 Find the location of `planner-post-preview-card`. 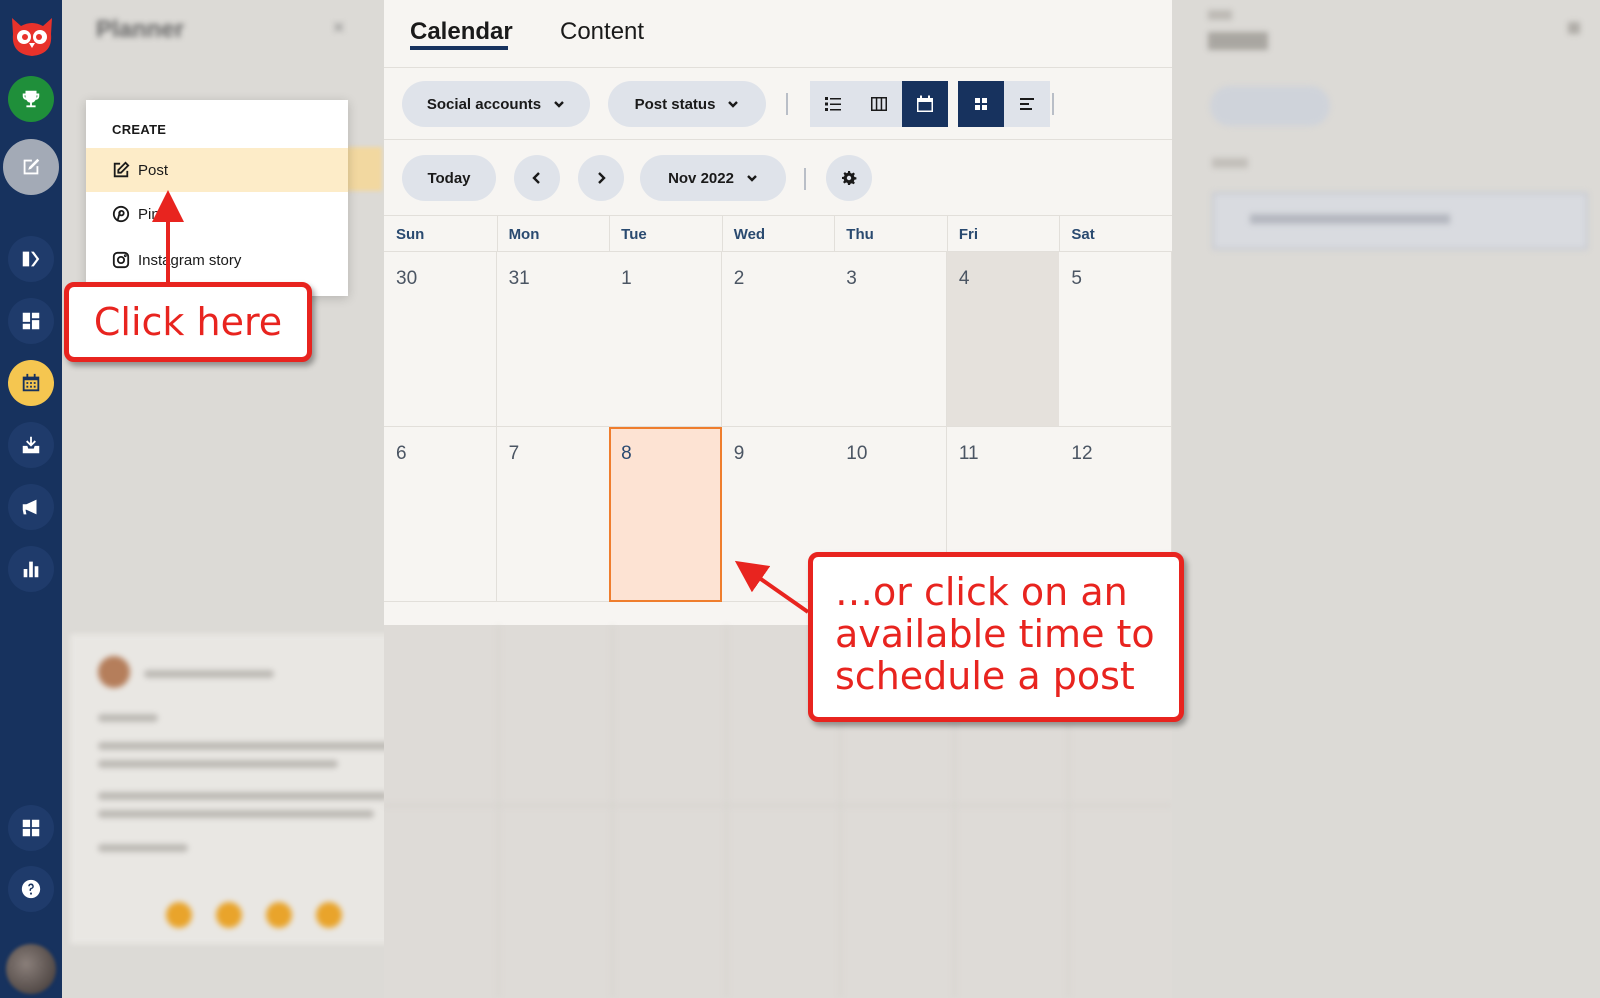

planner-post-preview-card is located at coordinates (242, 789).